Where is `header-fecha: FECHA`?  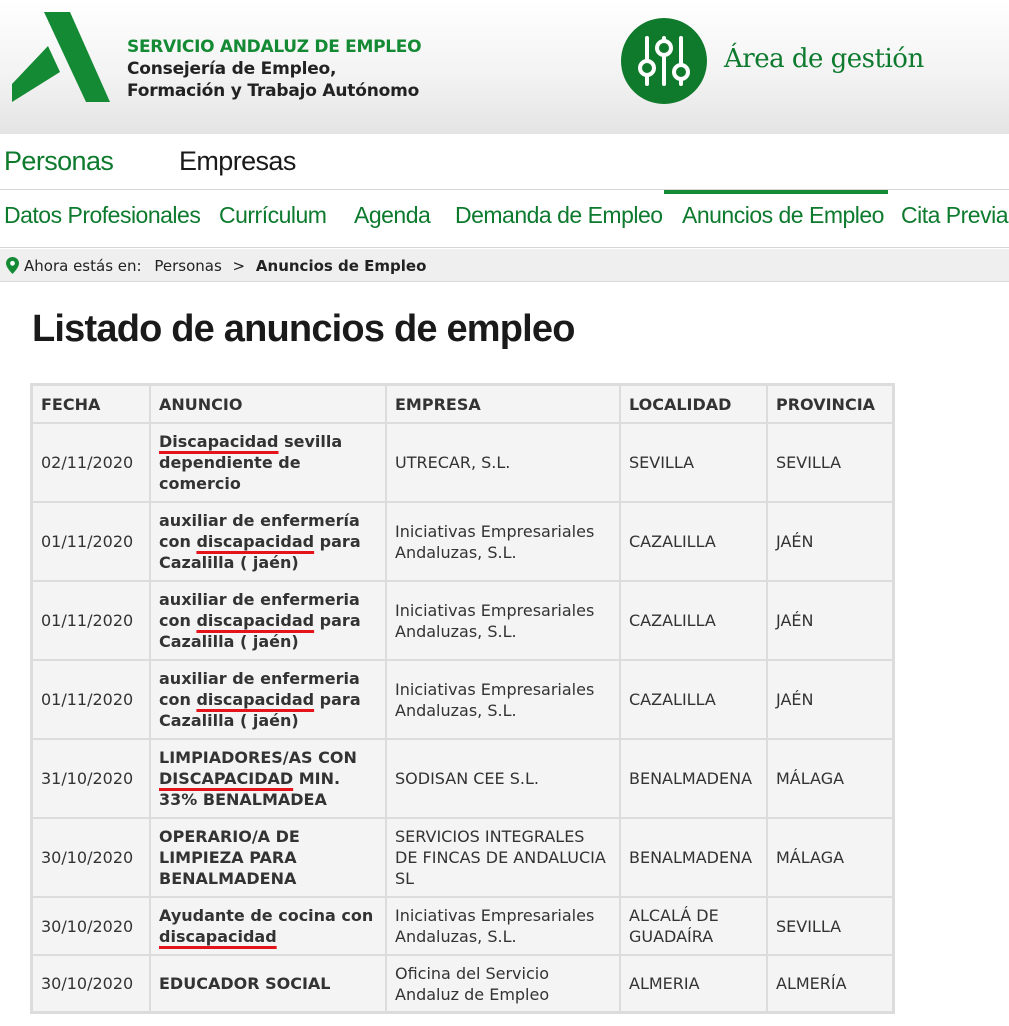 header-fecha: FECHA is located at coordinates (91, 404).